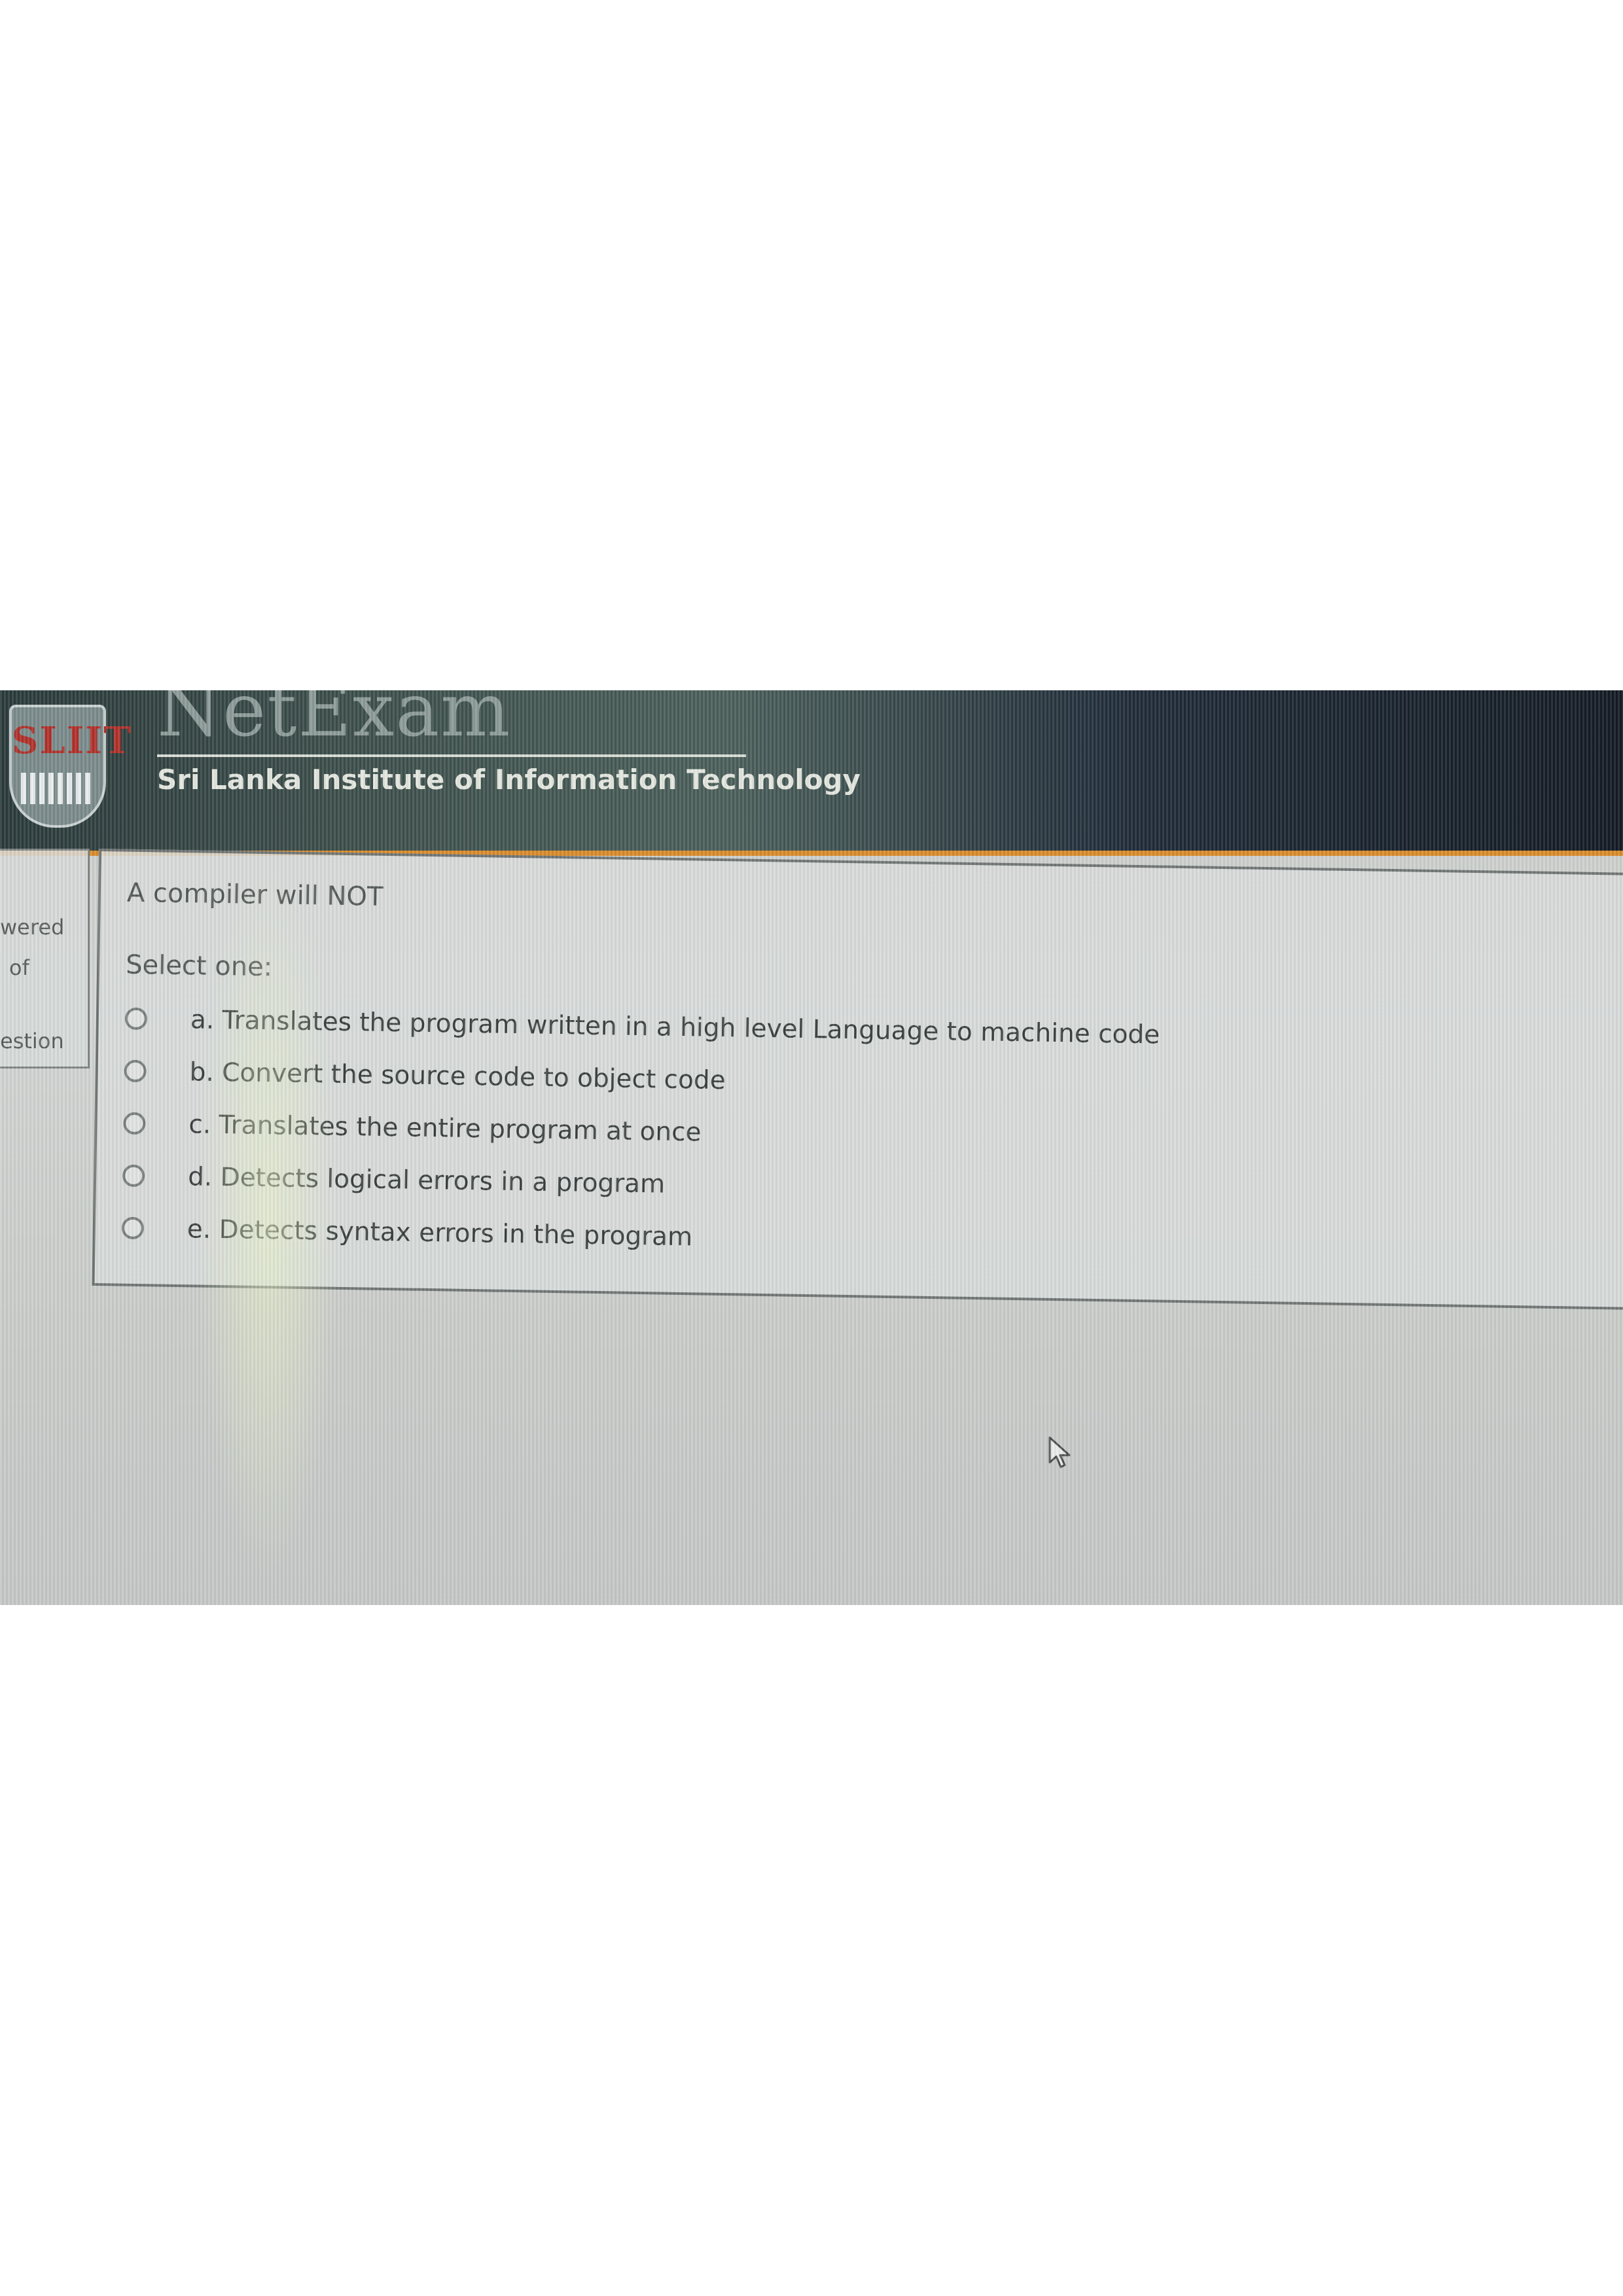 The width and height of the screenshot is (1623, 2296). I want to click on answer-option-d: d. Detects logical errors in a program, so click(394, 1180).